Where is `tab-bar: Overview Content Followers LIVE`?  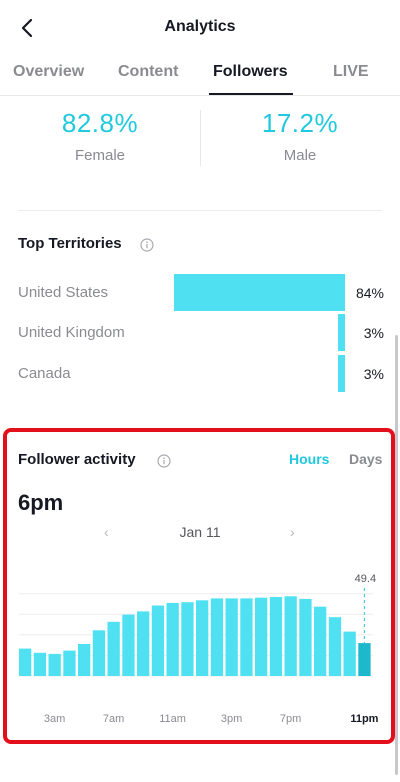
tab-bar: Overview Content Followers LIVE is located at coordinates (200, 76).